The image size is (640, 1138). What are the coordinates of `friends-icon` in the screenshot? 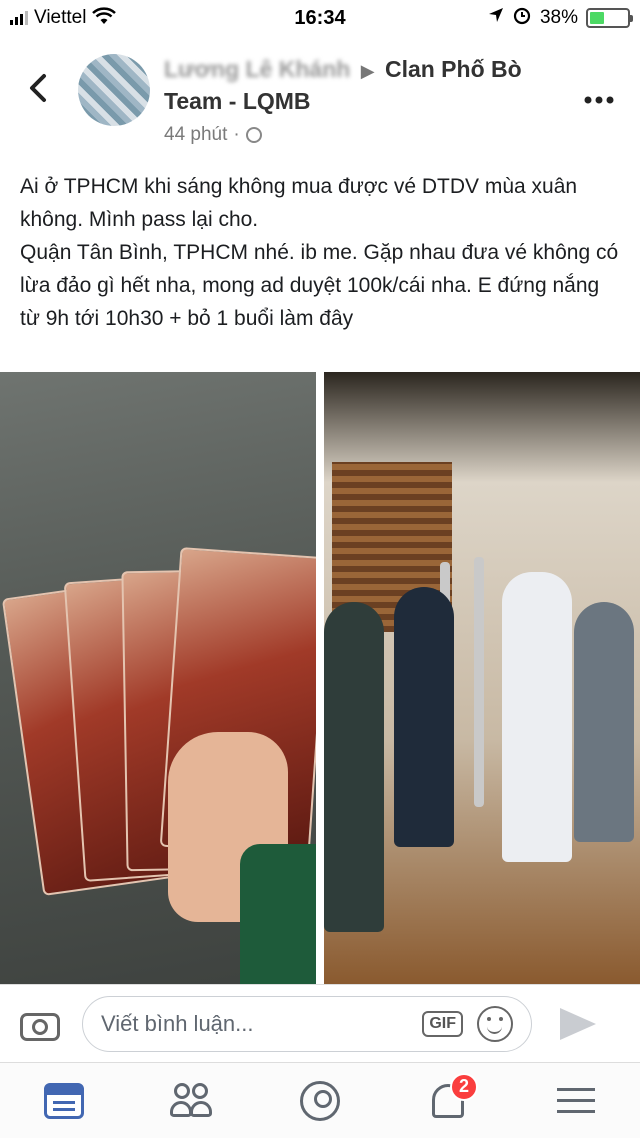 It's located at (192, 1100).